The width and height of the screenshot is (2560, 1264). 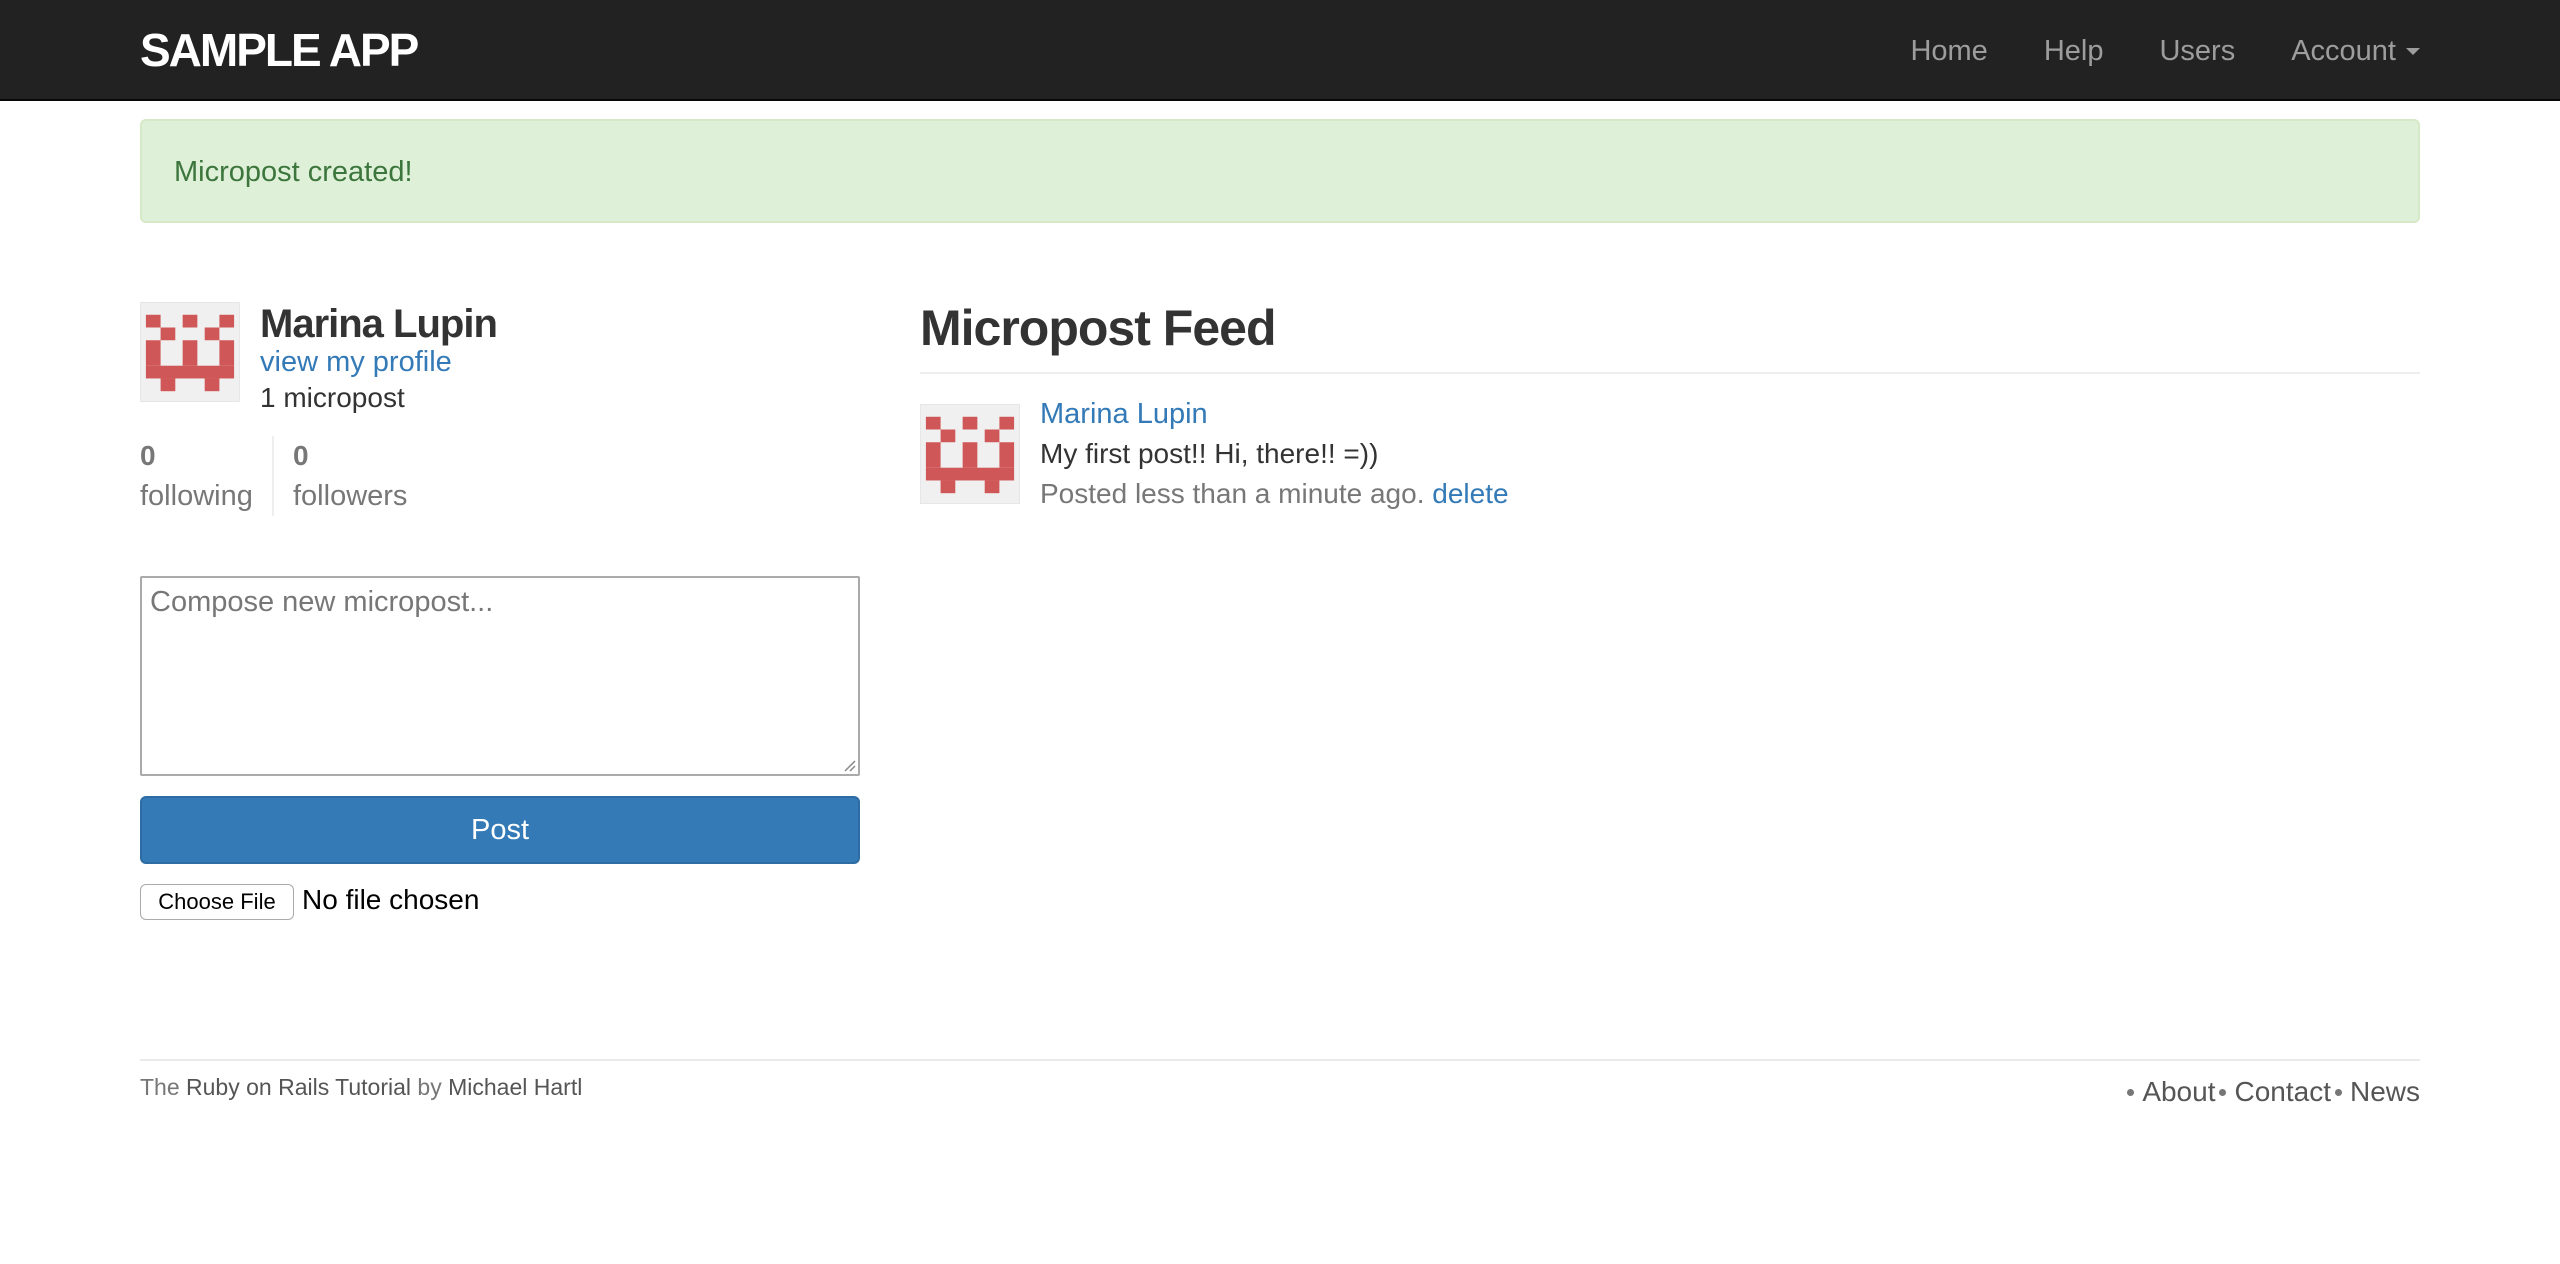 What do you see at coordinates (500, 830) in the screenshot?
I see `post-button: Post` at bounding box center [500, 830].